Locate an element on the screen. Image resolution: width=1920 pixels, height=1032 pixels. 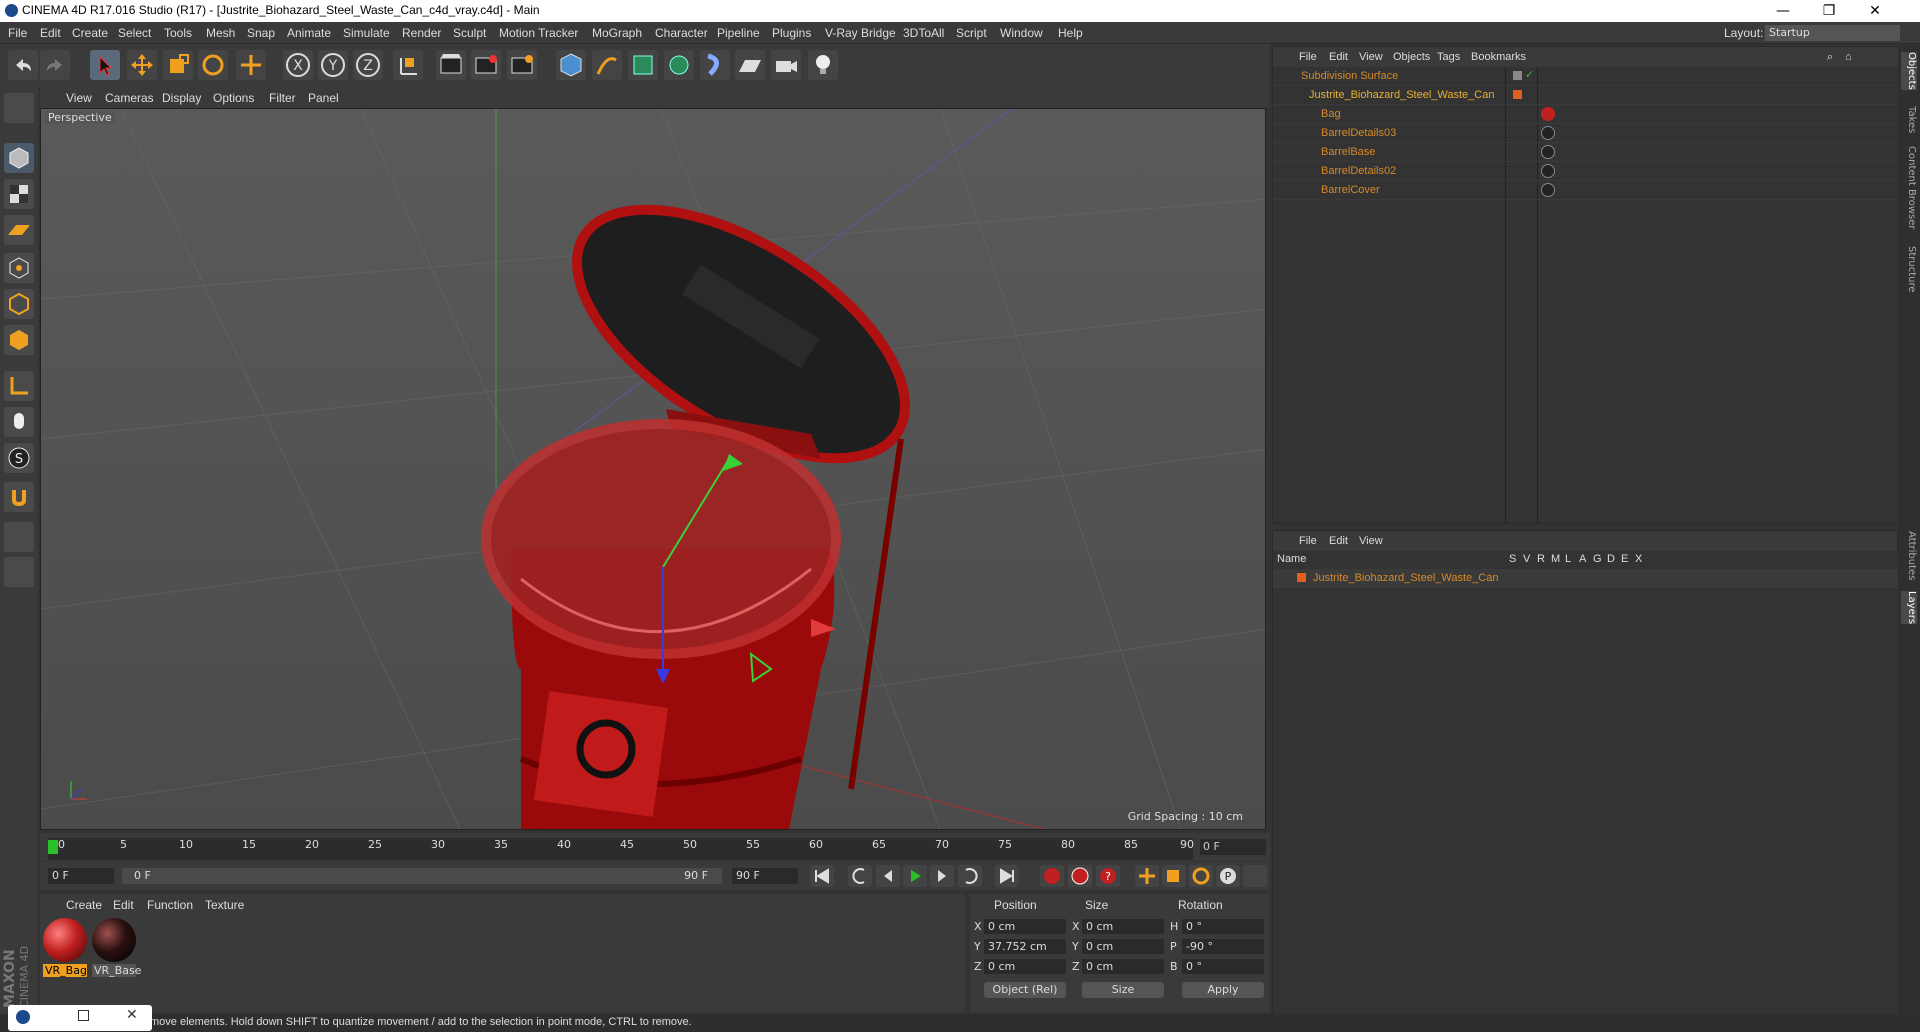
menu-select: Select is located at coordinates (134, 33).